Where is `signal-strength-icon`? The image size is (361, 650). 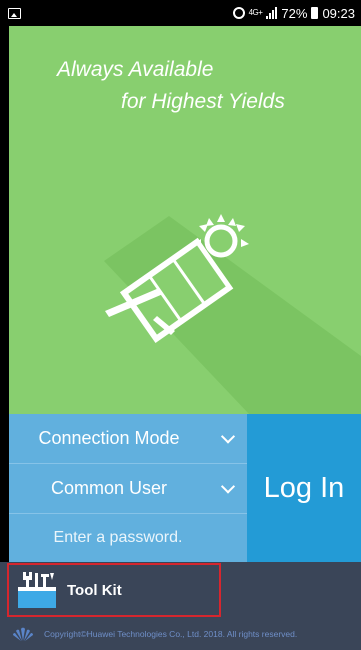
signal-strength-icon is located at coordinates (272, 13).